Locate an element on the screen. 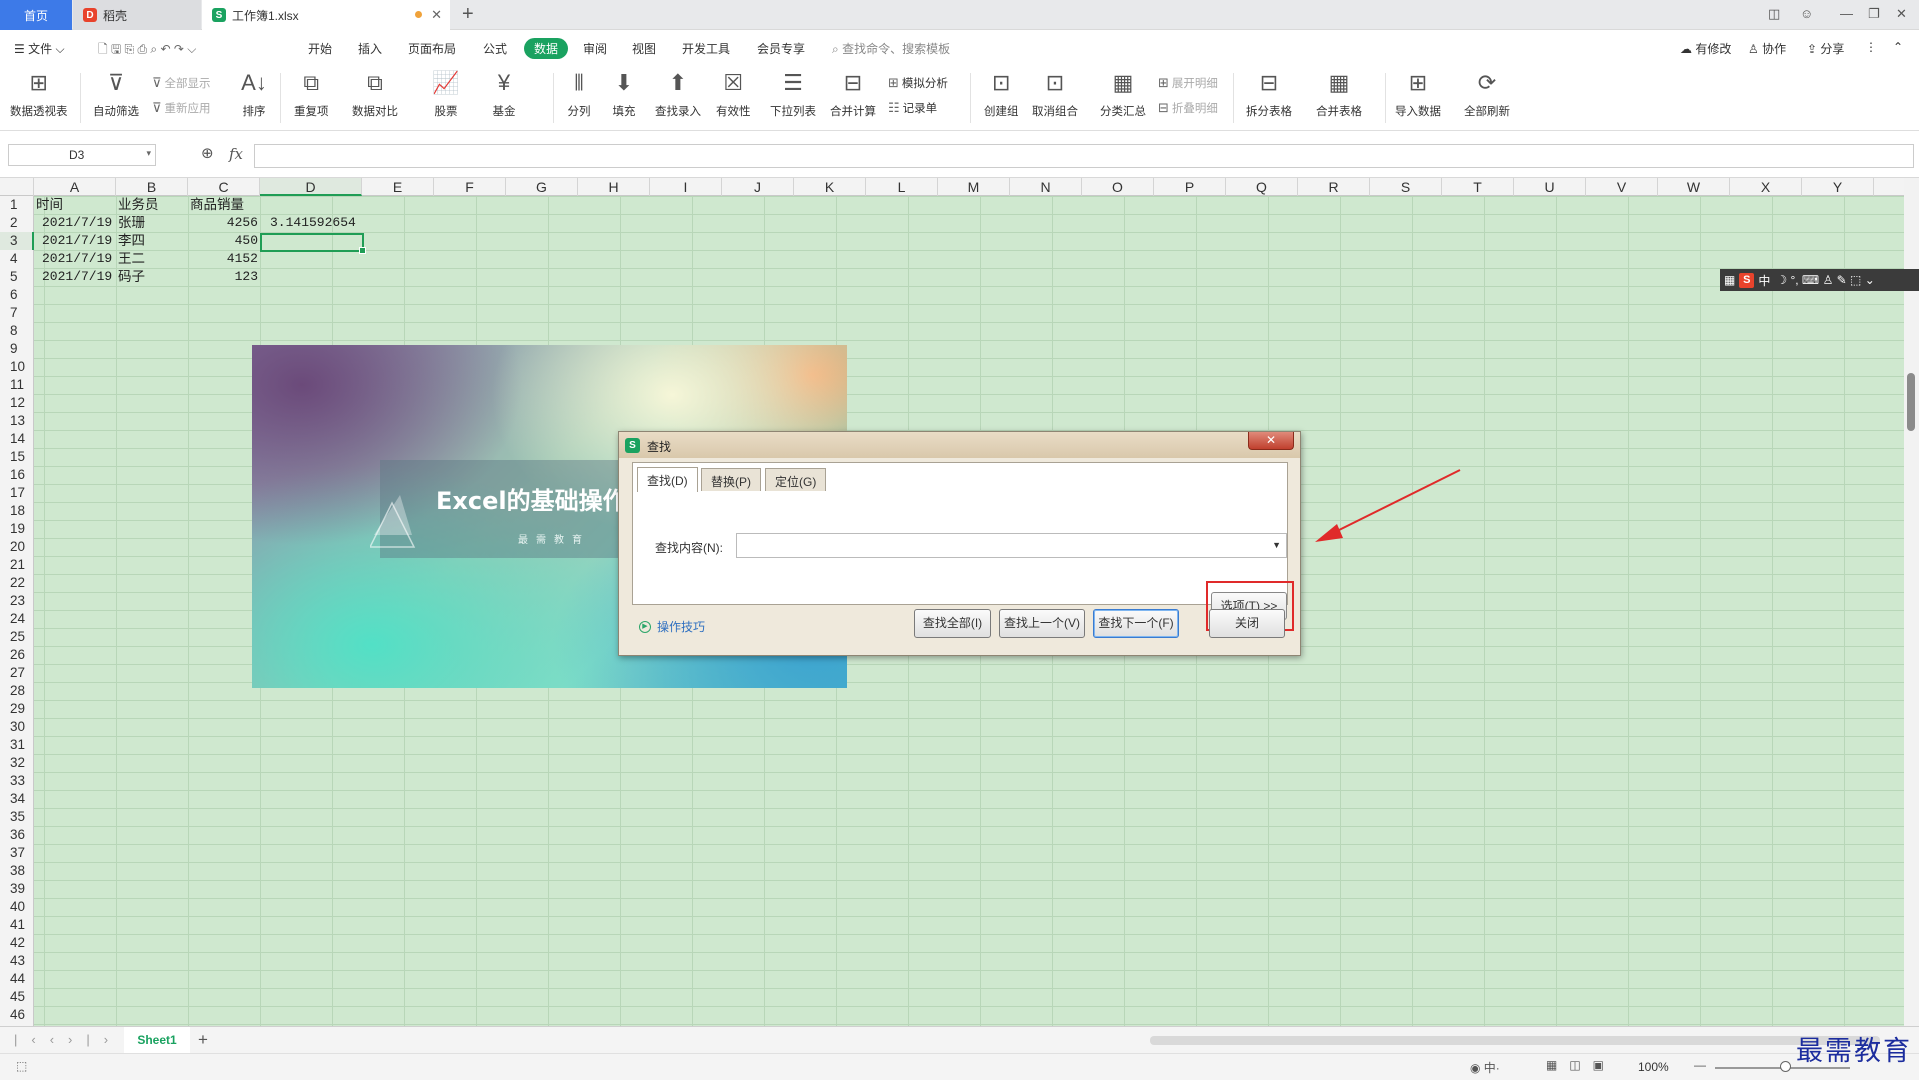  cell-B4: 王二 is located at coordinates (131, 259).